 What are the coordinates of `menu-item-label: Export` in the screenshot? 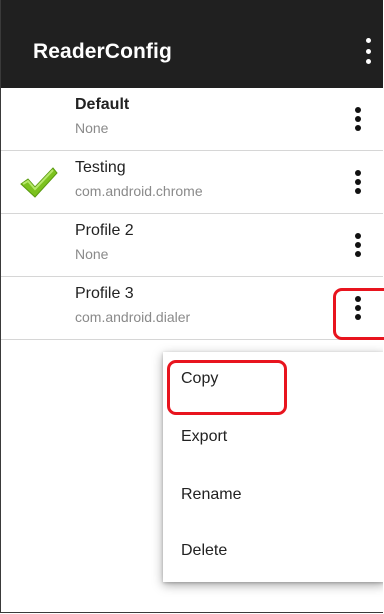 It's located at (204, 436).